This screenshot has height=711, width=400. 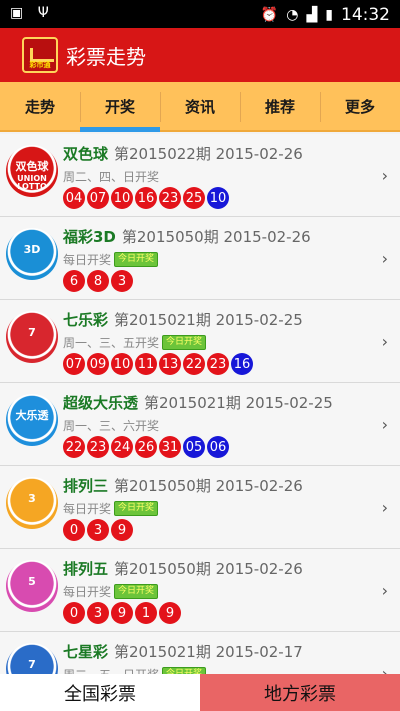 I want to click on blue-ball: 16, so click(x=242, y=364).